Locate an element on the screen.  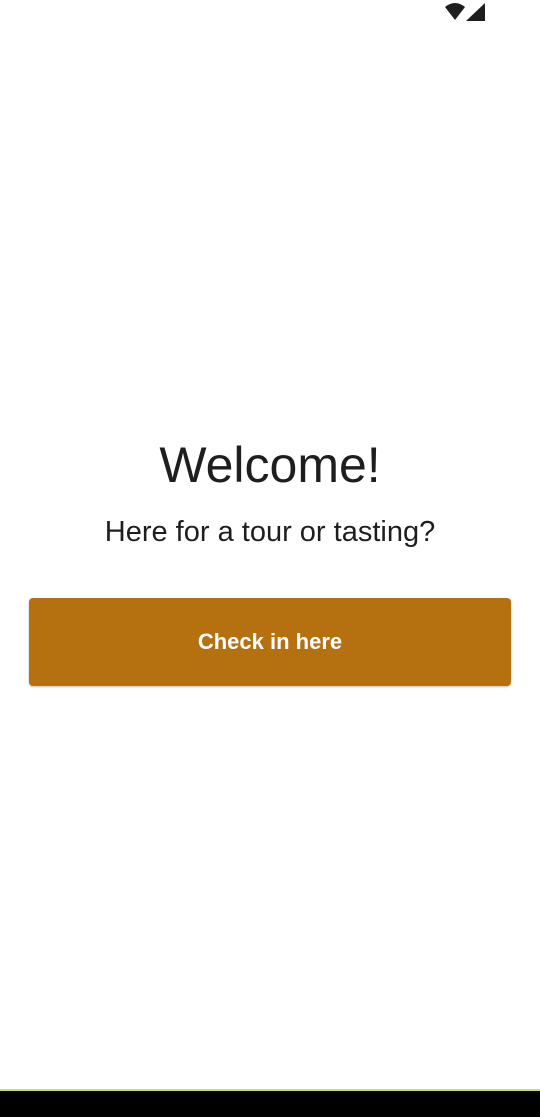
welcome-section: Welcome! Here for a tour or tasting? is located at coordinates (270, 492).